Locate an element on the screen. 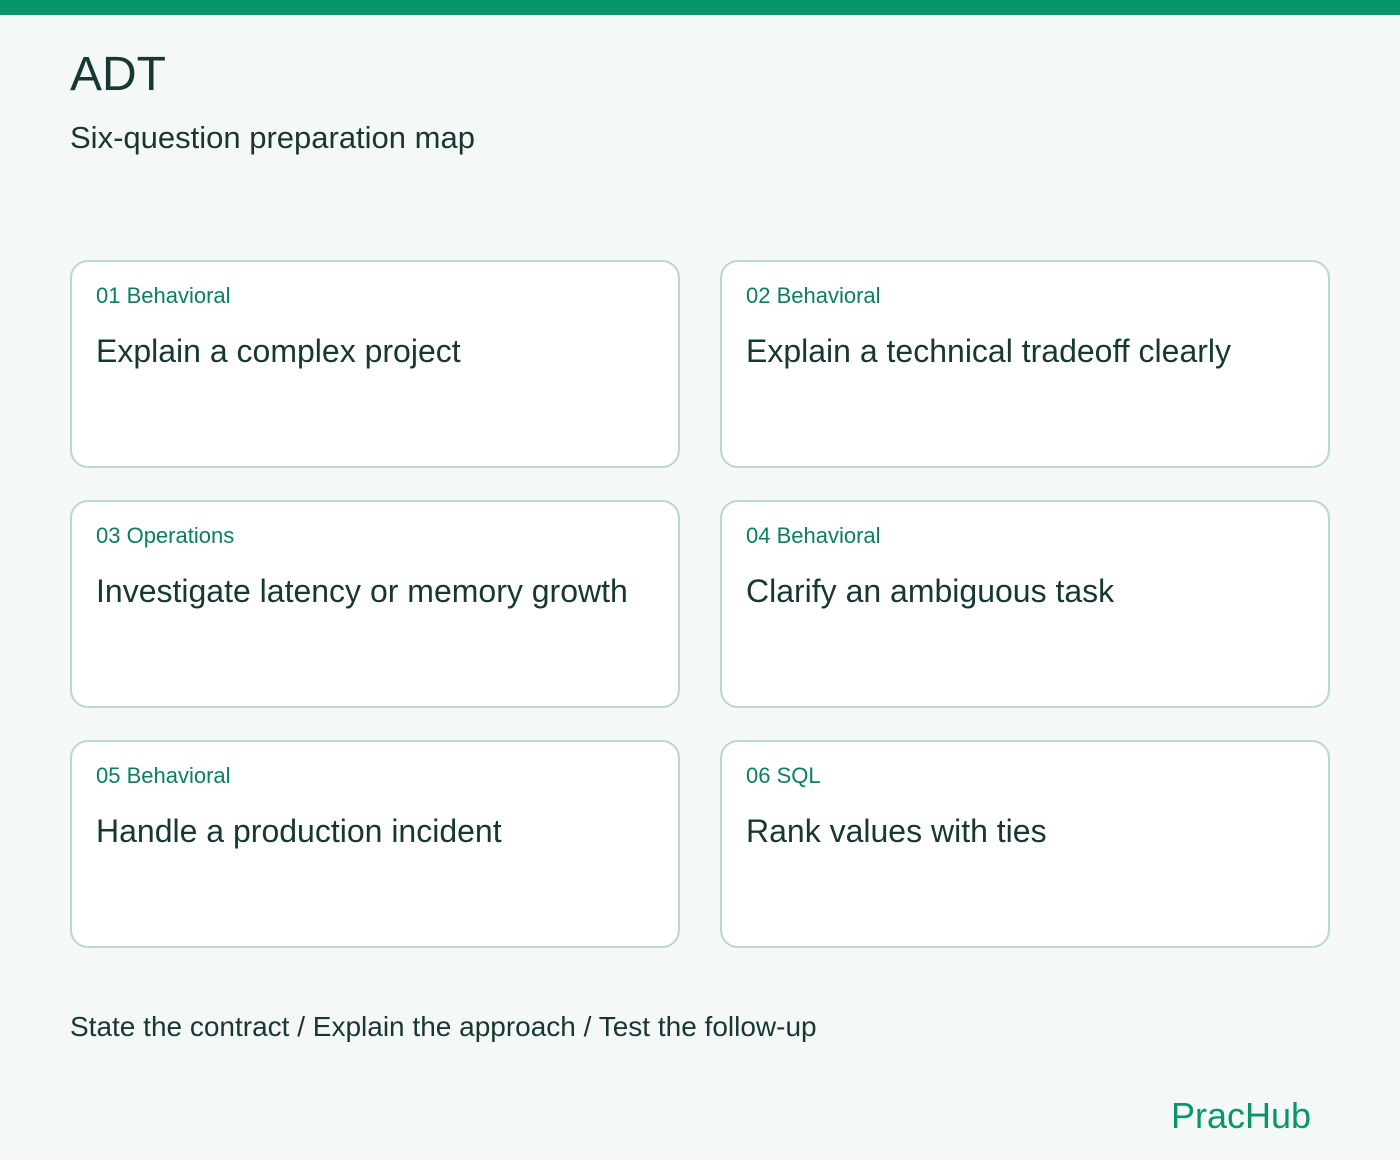 The height and width of the screenshot is (1160, 1400). question-category: 02 Behavioral is located at coordinates (813, 295).